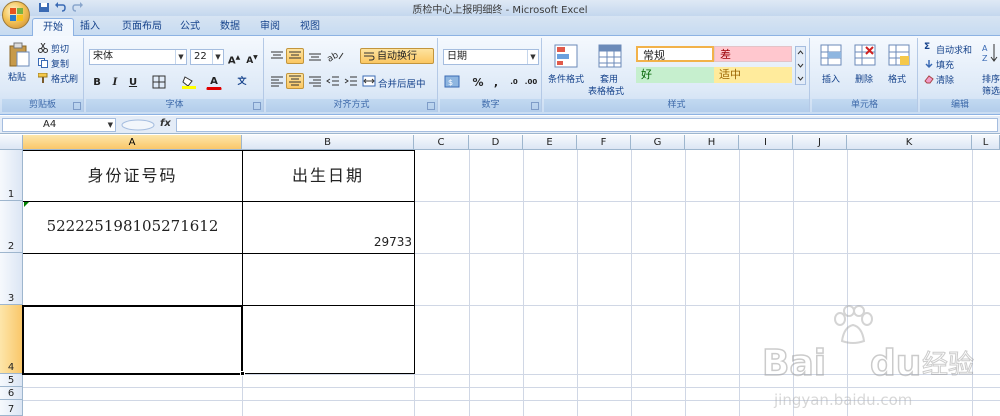 The height and width of the screenshot is (416, 1000). I want to click on fill-handle, so click(242, 373).